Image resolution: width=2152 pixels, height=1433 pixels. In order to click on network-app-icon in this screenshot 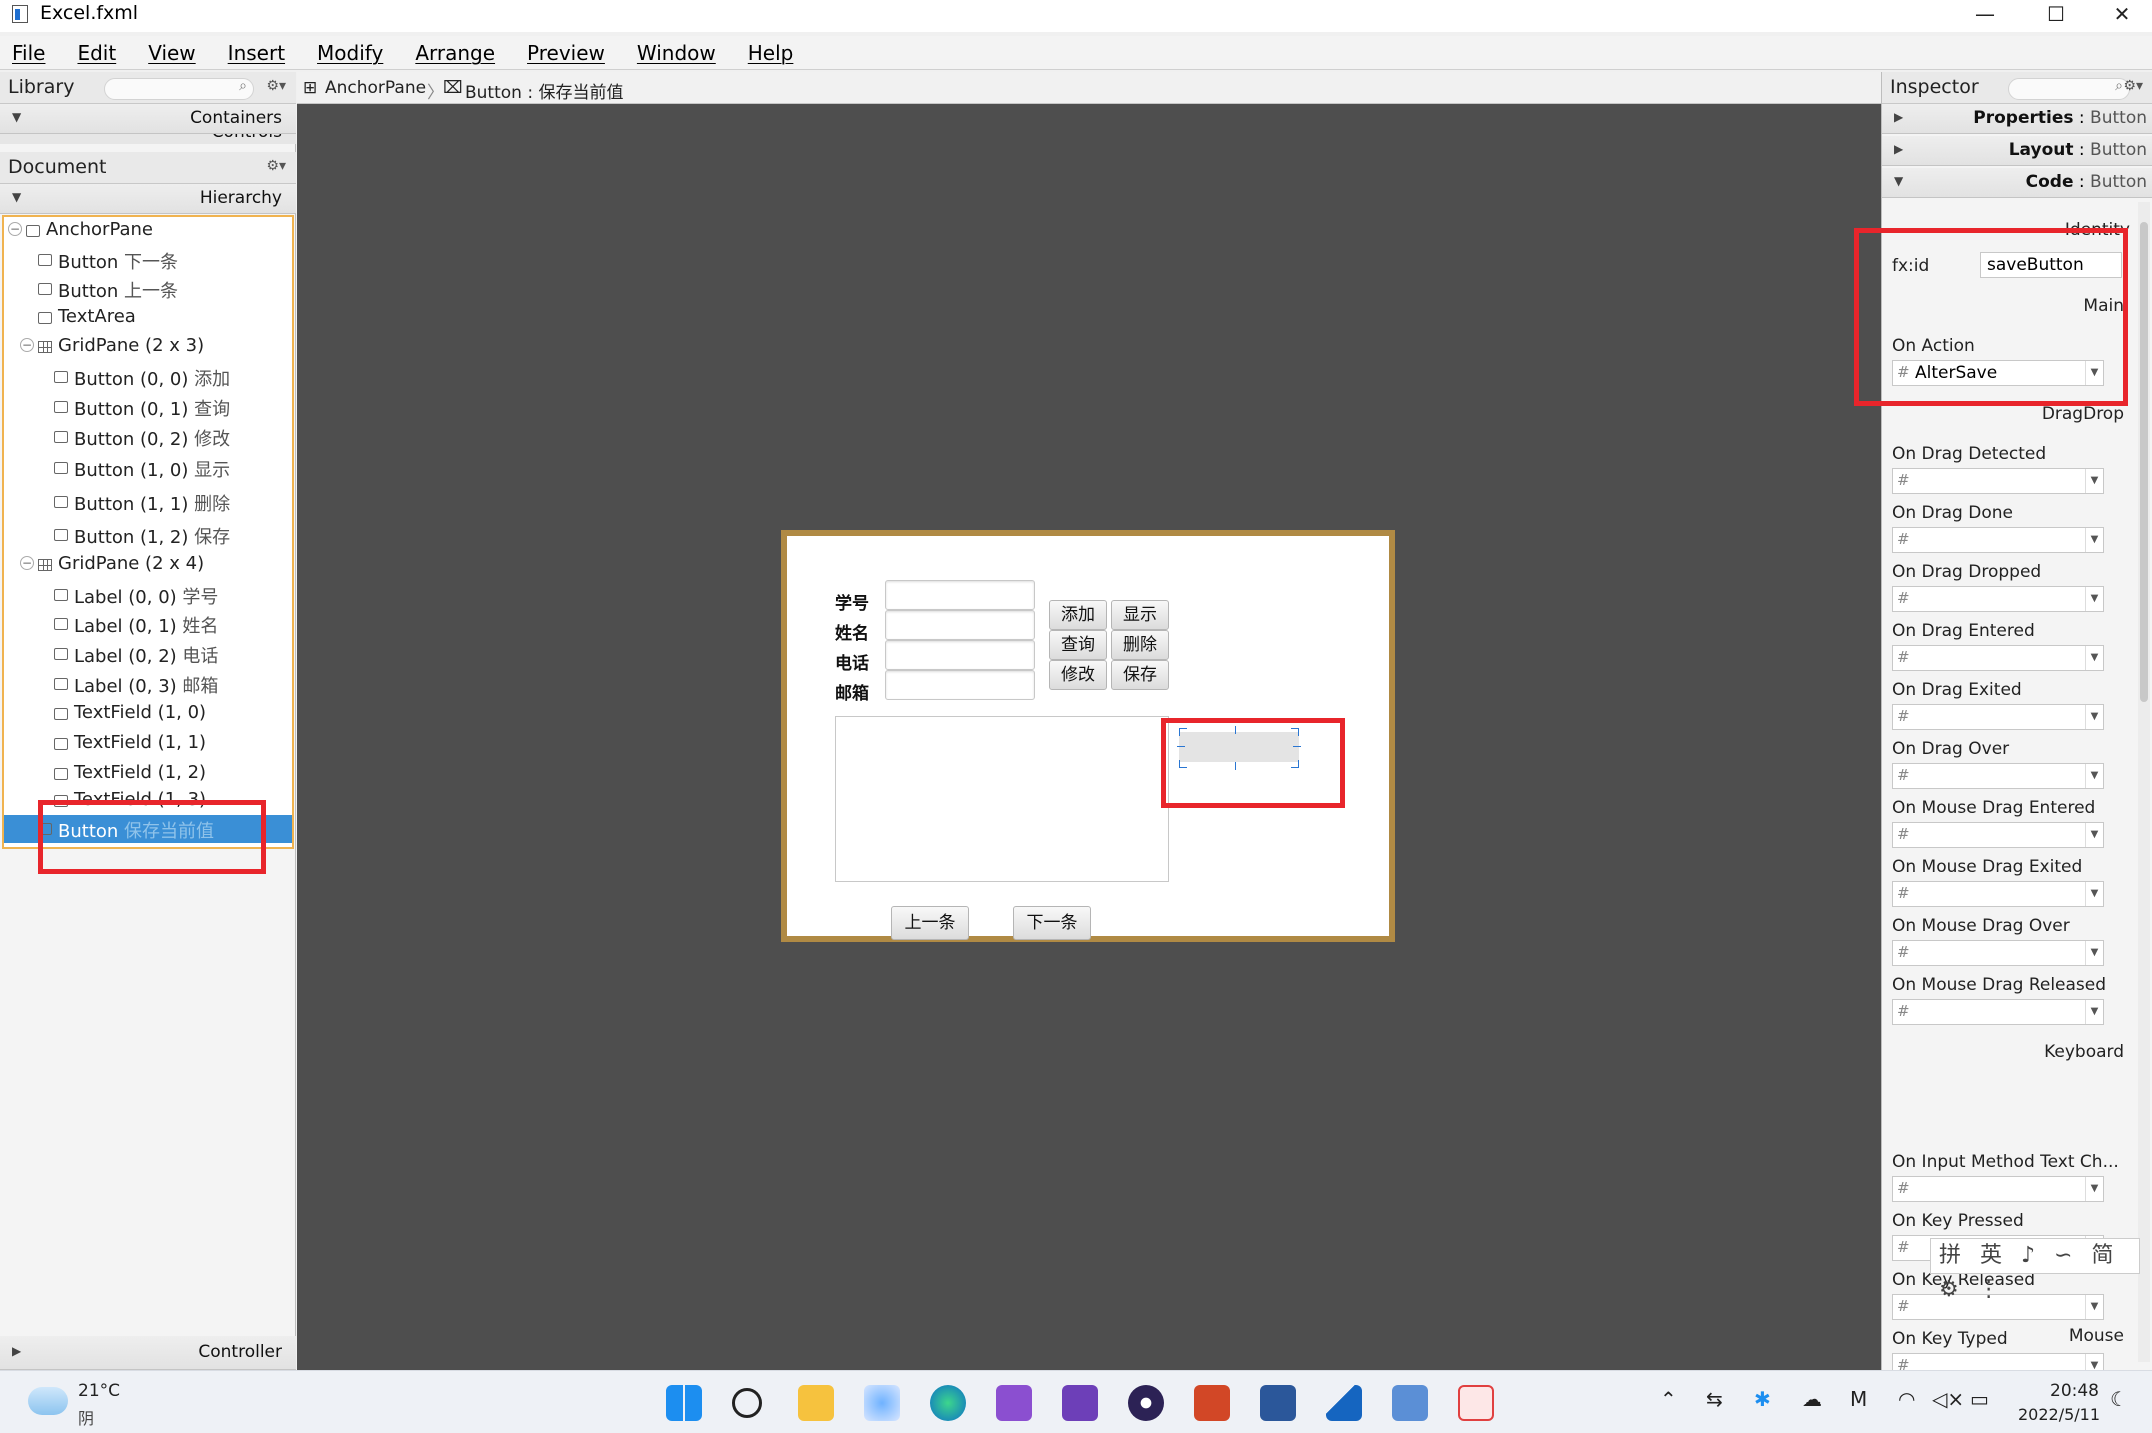, I will do `click(1410, 1403)`.